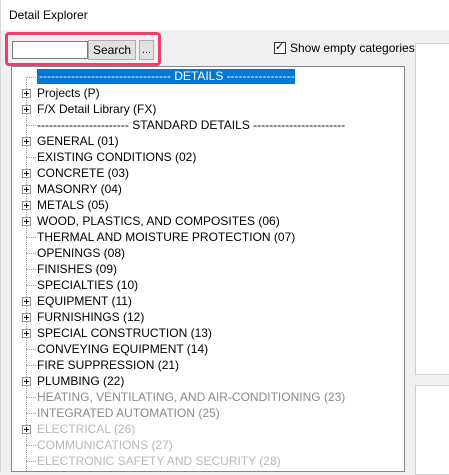  What do you see at coordinates (117, 157) in the screenshot?
I see `tree-item-label: EXISTING CONDITIONS (02)` at bounding box center [117, 157].